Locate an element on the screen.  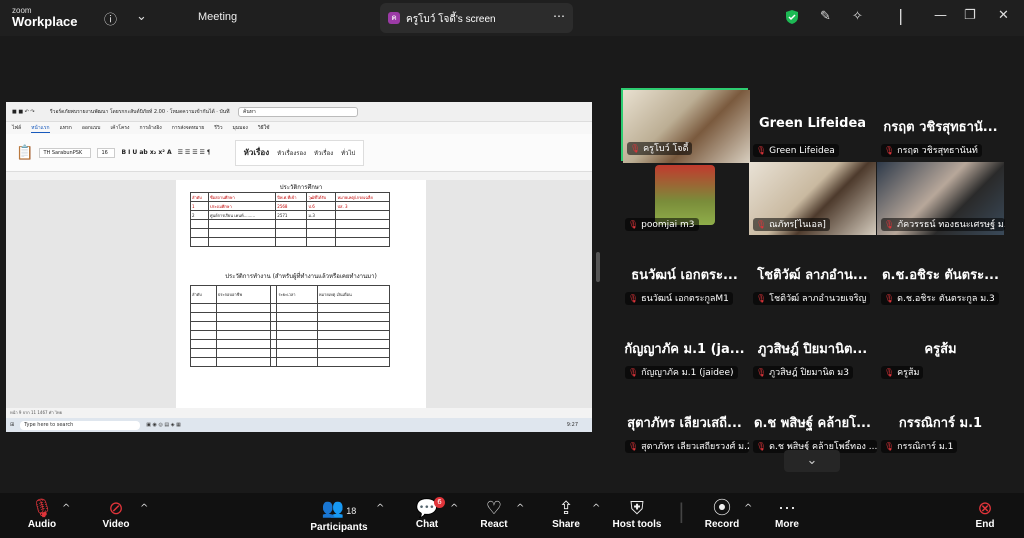
annotate-icon: ✎ is located at coordinates (825, 16).